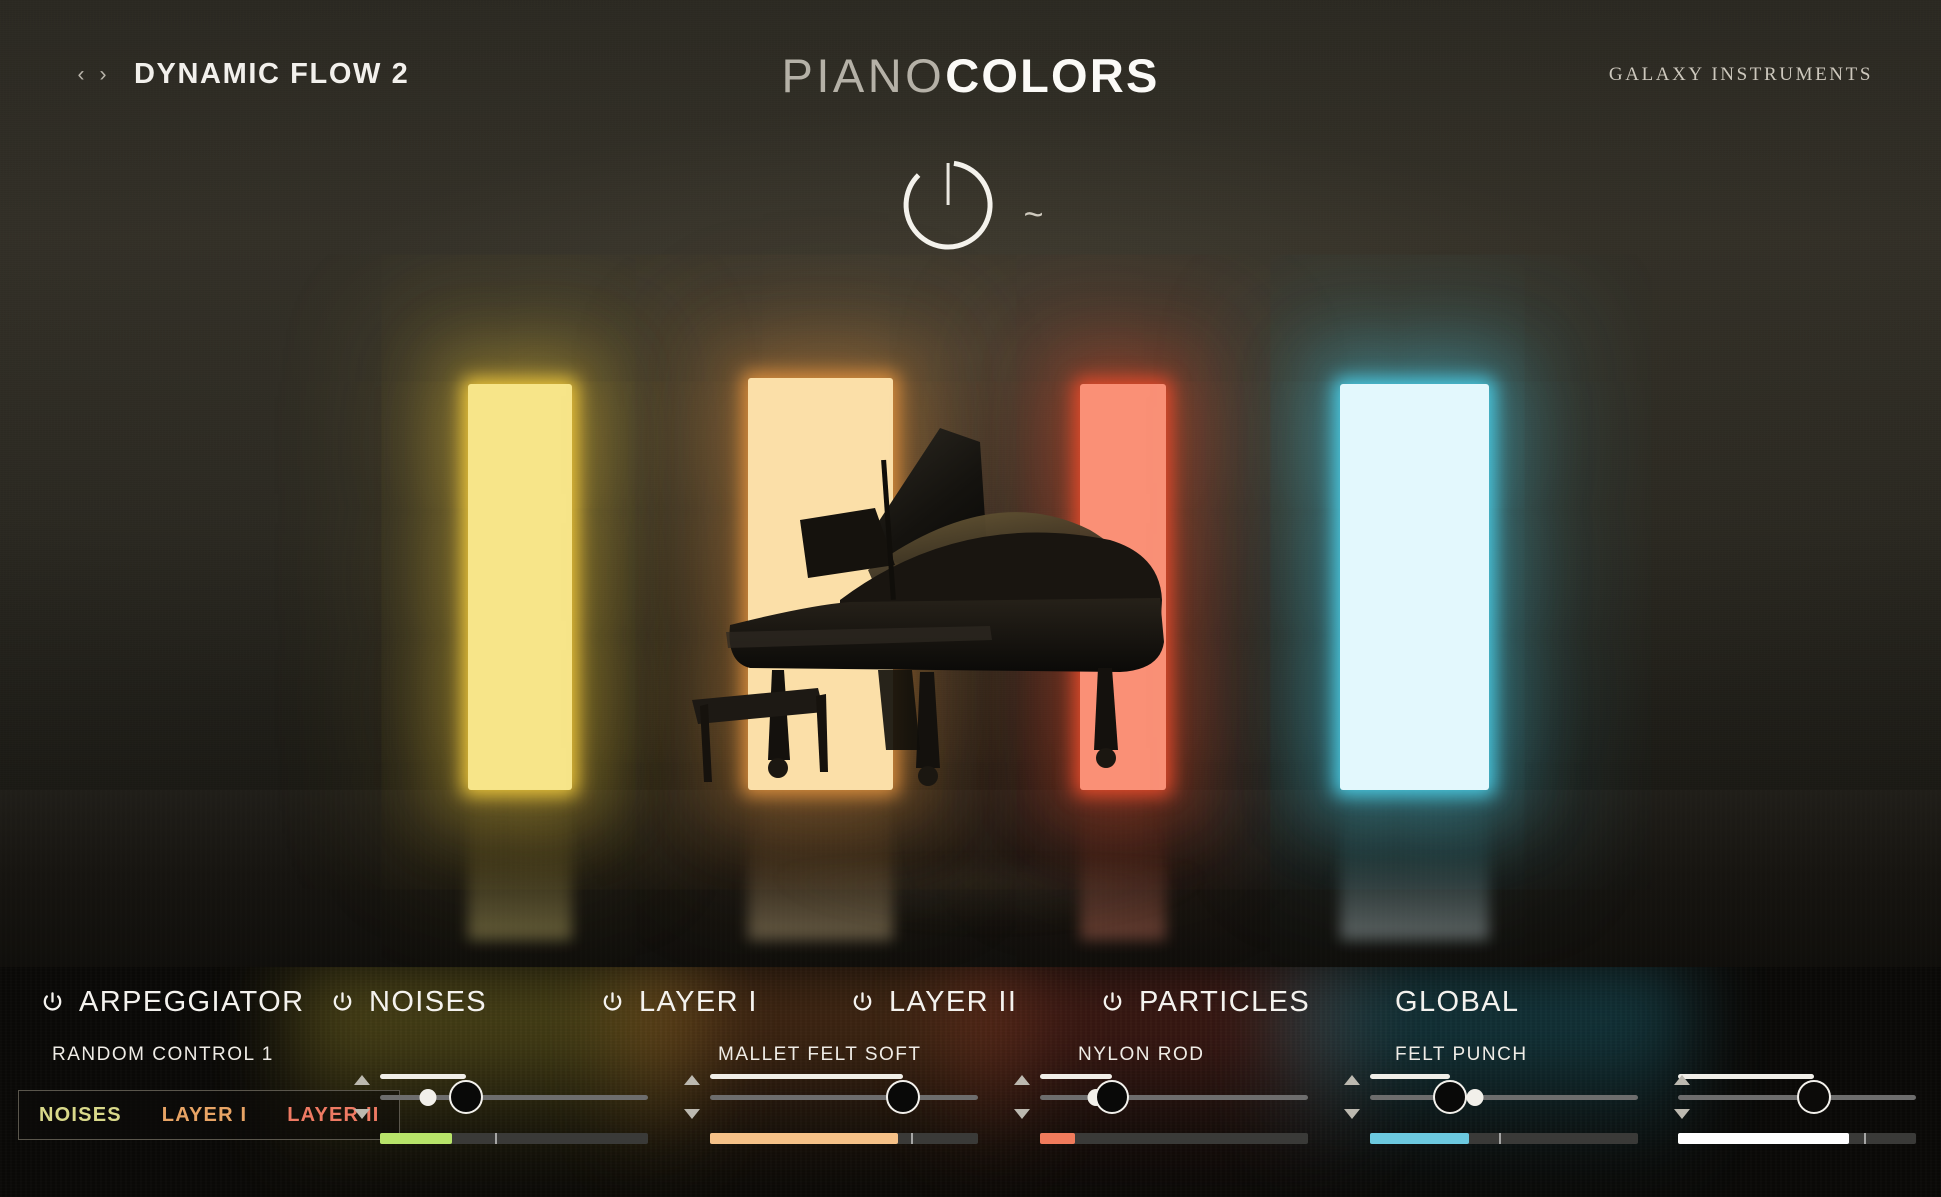  Describe the element at coordinates (465, 1097) in the screenshot. I see `slider-handle-noises` at that location.